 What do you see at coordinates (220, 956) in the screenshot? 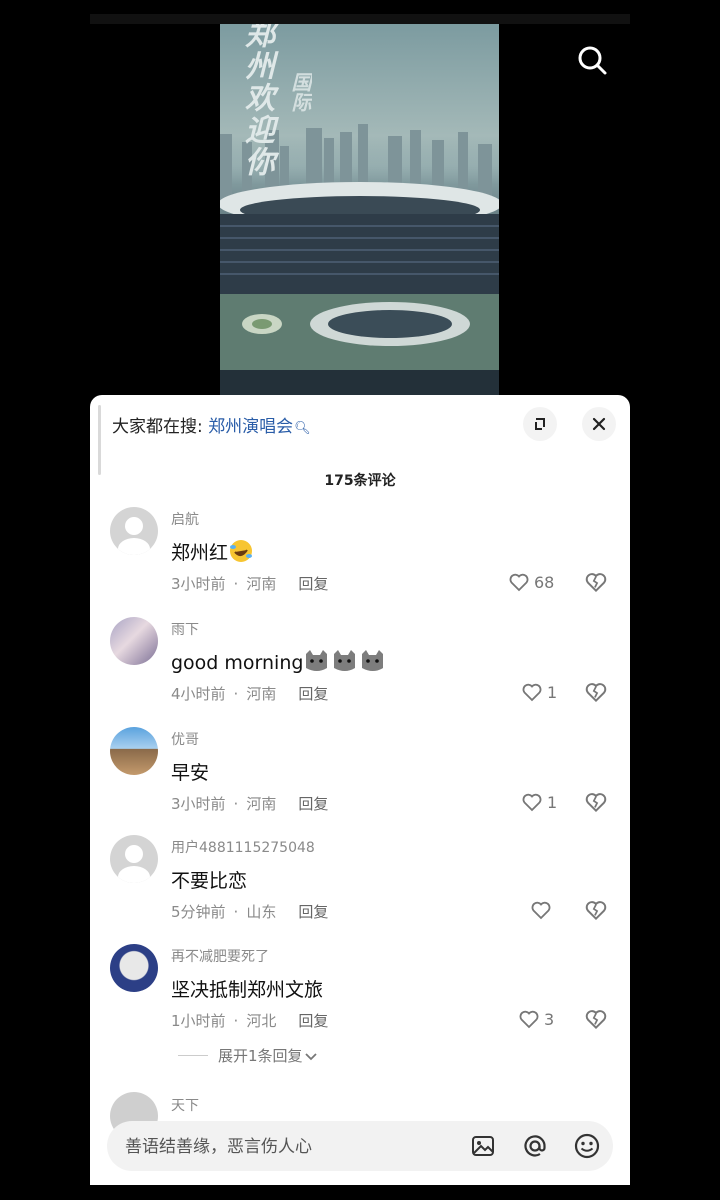
I see `comment-username: 再不减肥要死了` at bounding box center [220, 956].